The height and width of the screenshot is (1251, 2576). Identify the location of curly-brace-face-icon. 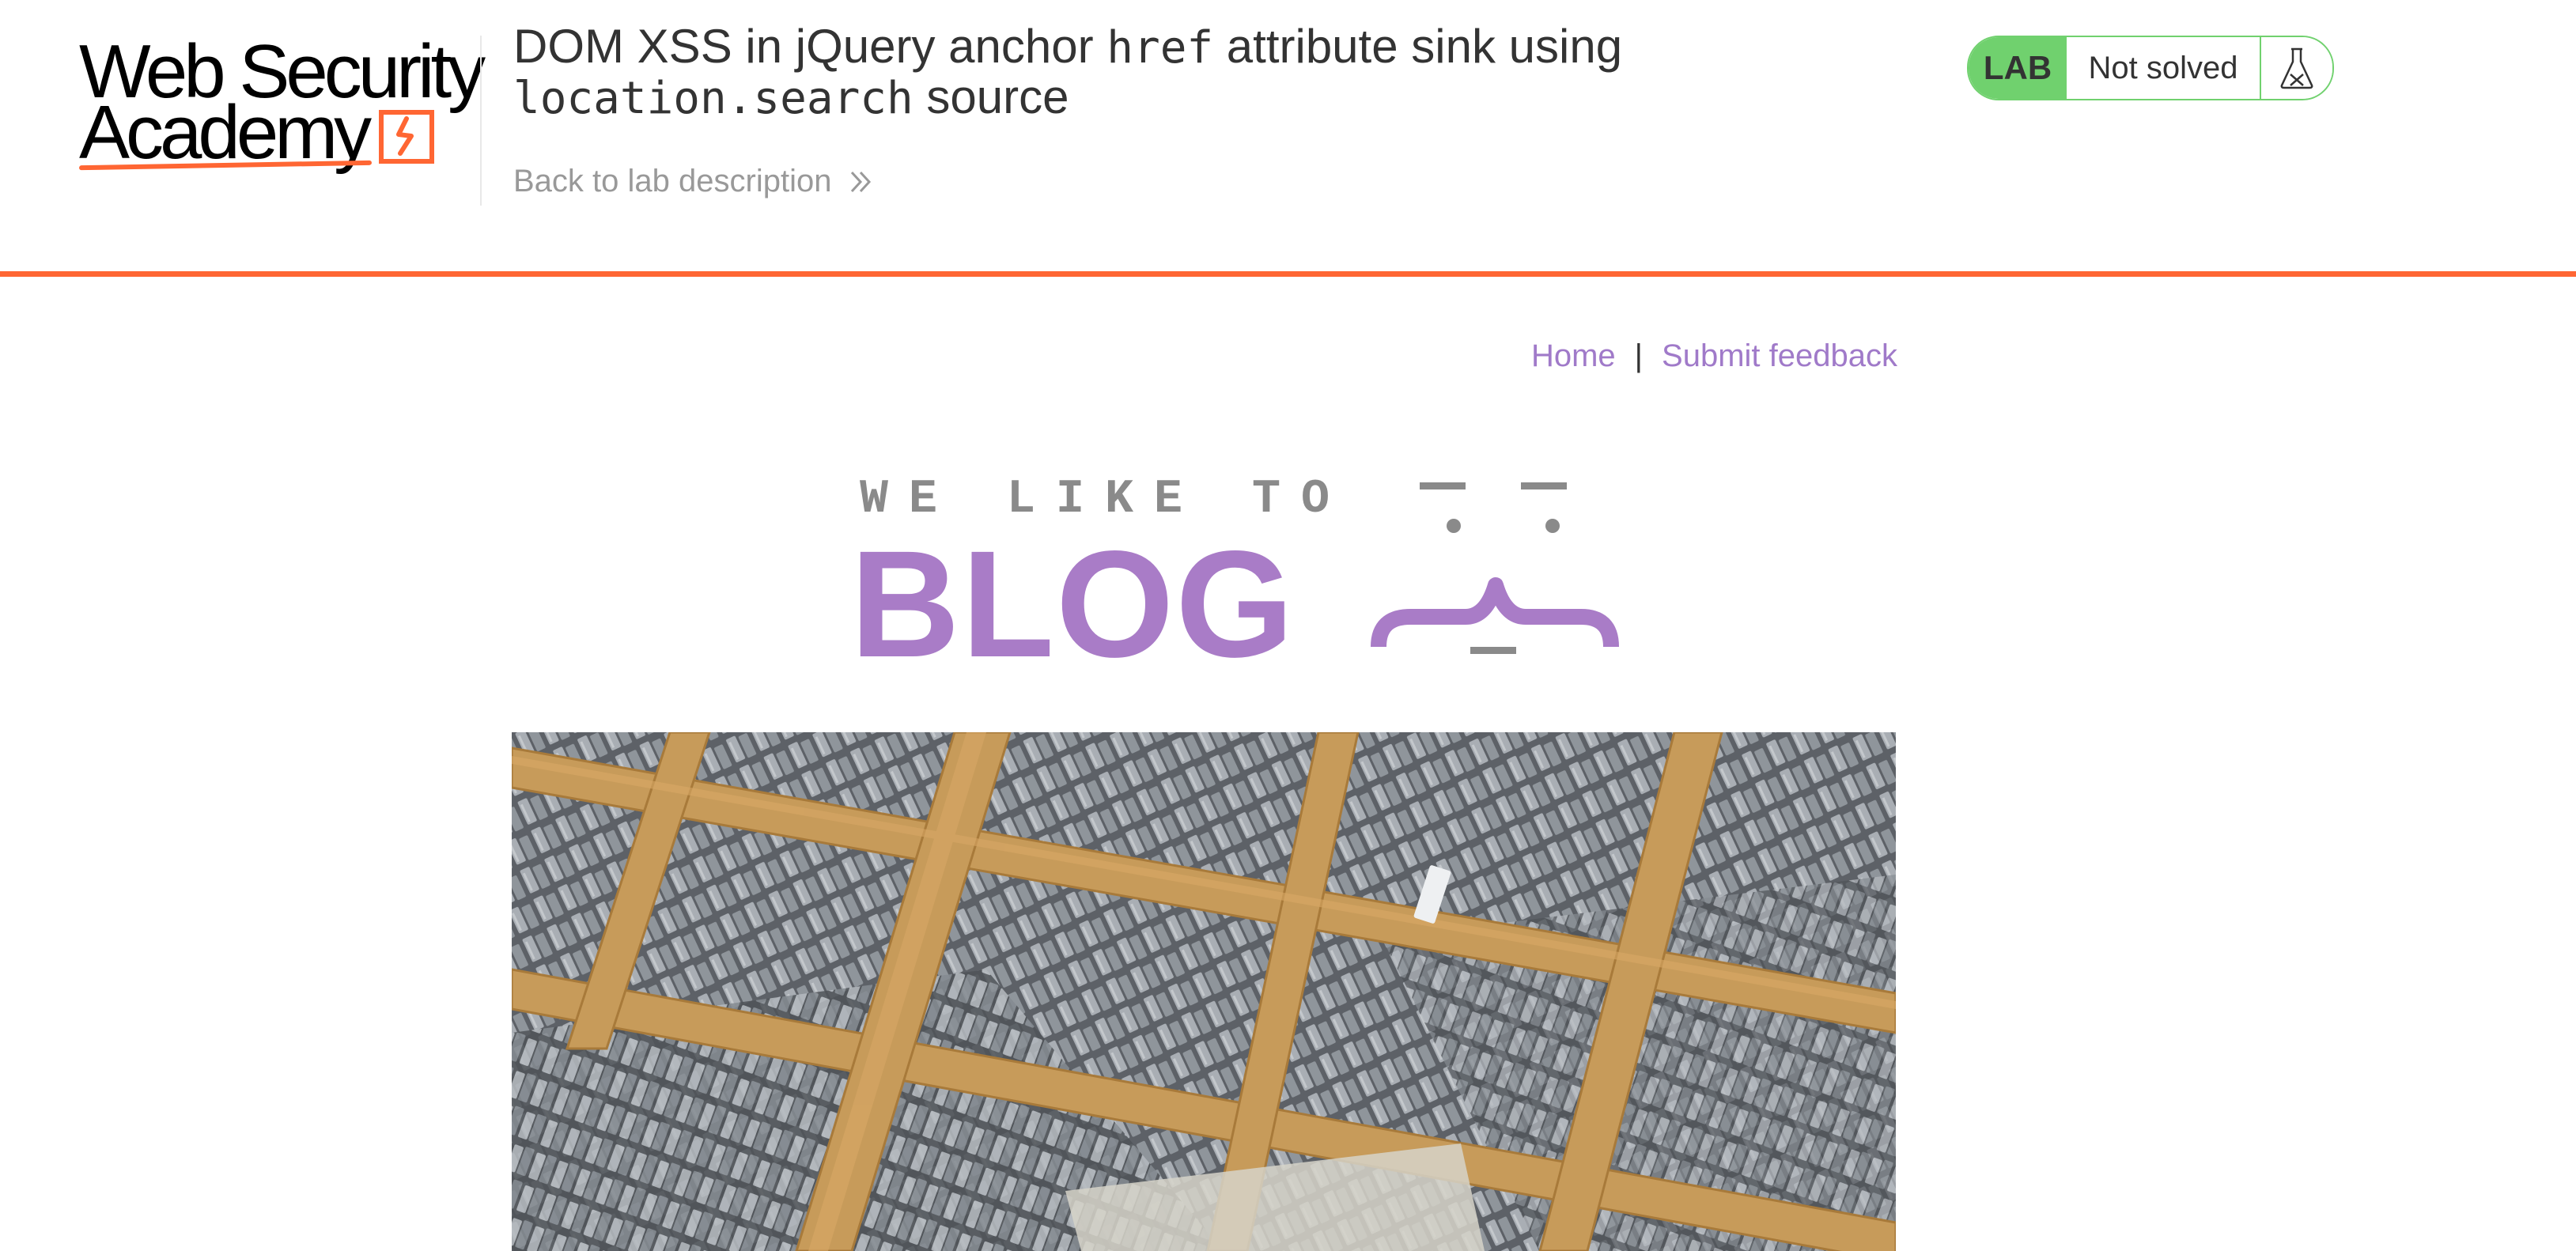
(1495, 568).